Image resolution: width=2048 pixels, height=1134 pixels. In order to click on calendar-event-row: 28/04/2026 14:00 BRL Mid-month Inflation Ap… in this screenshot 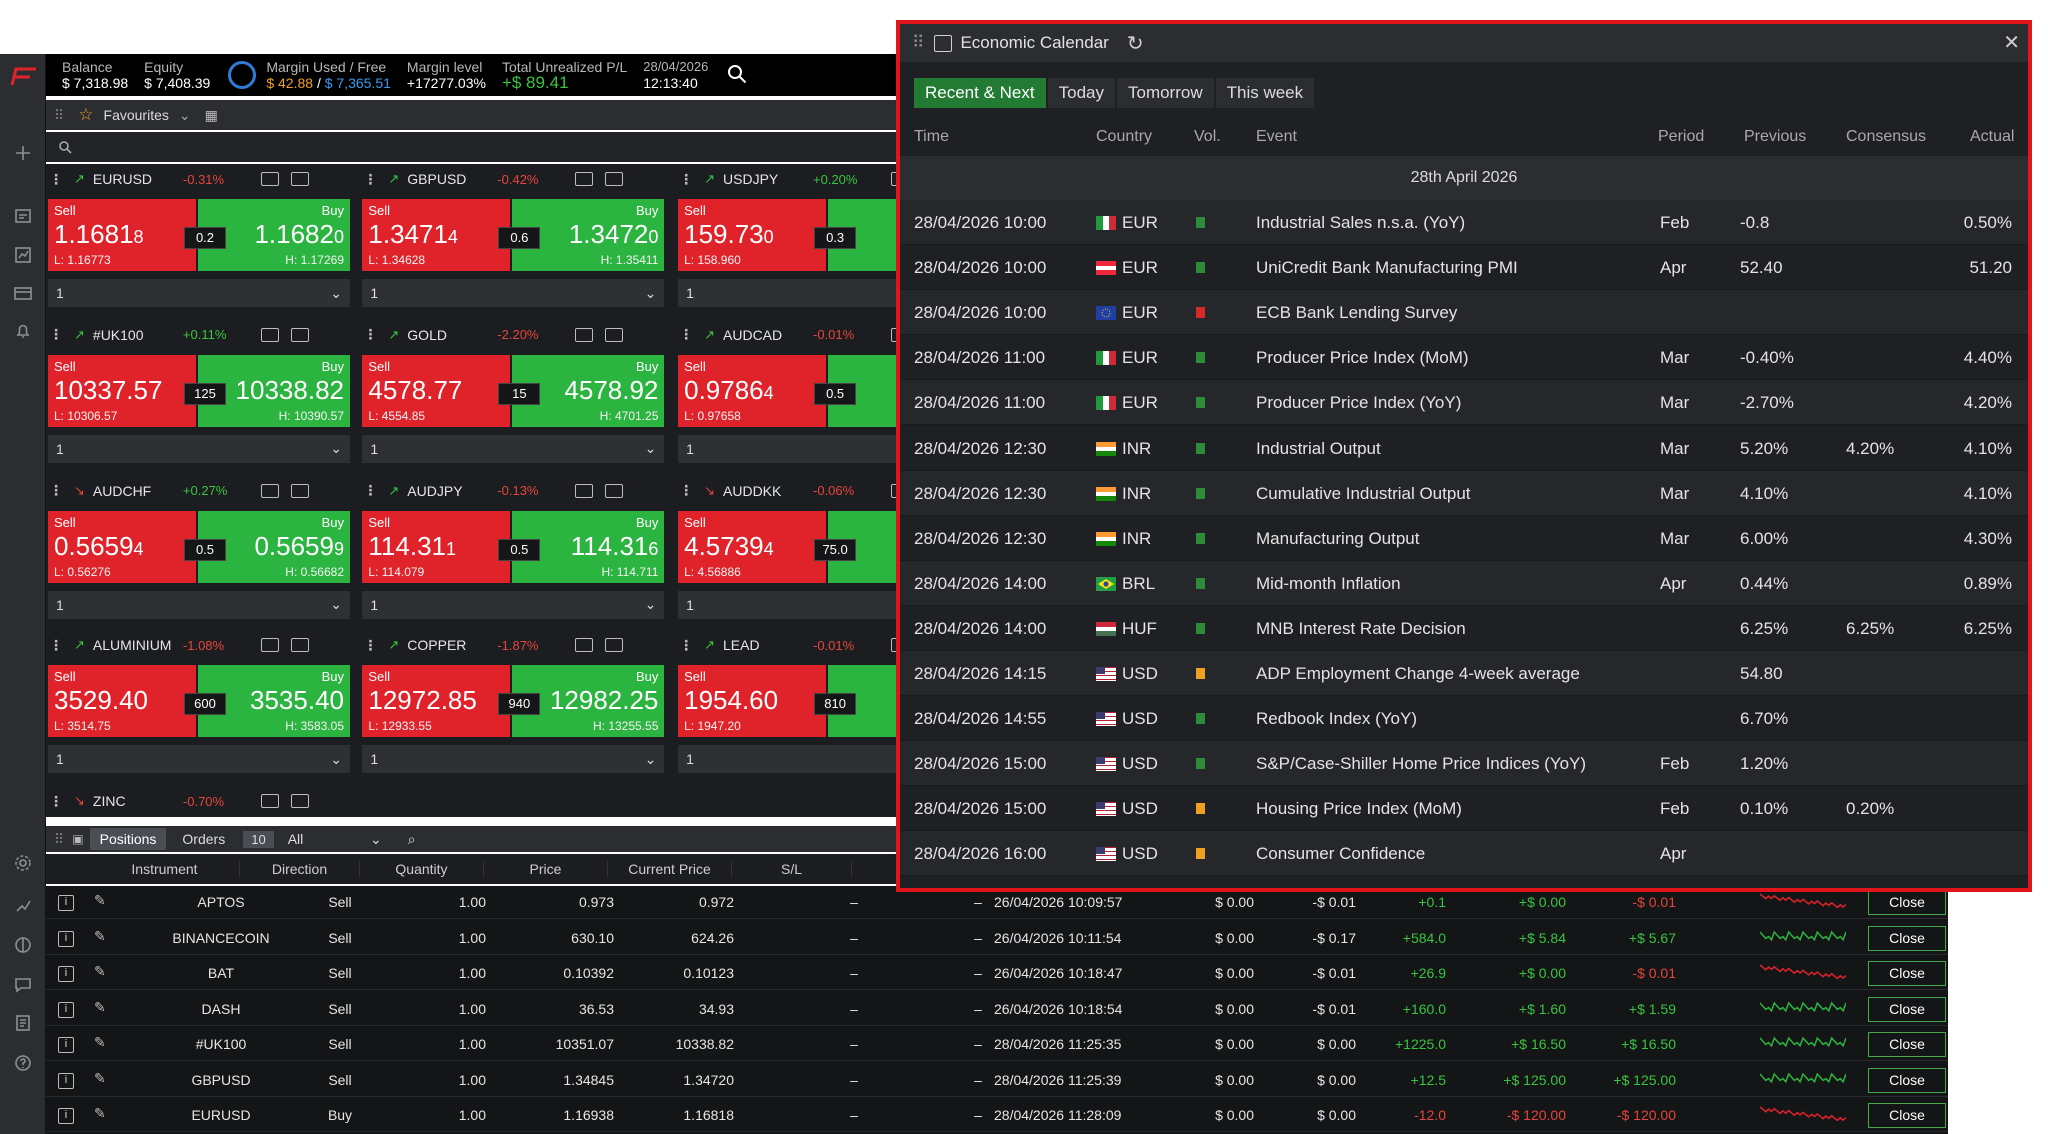, I will do `click(1464, 583)`.